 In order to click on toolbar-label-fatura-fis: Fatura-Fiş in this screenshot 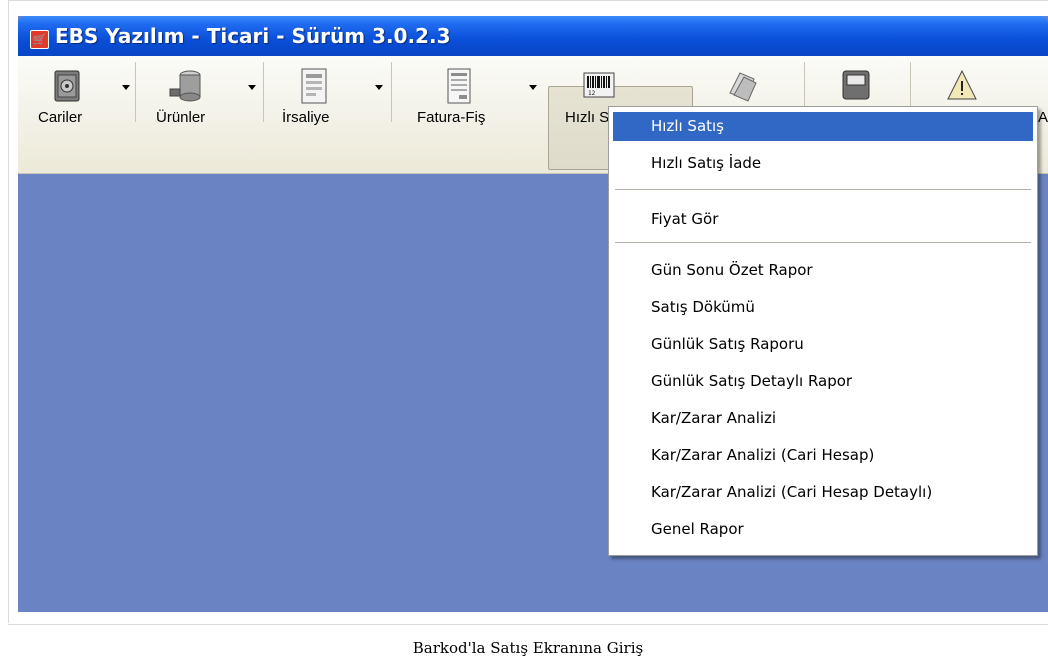, I will do `click(451, 117)`.